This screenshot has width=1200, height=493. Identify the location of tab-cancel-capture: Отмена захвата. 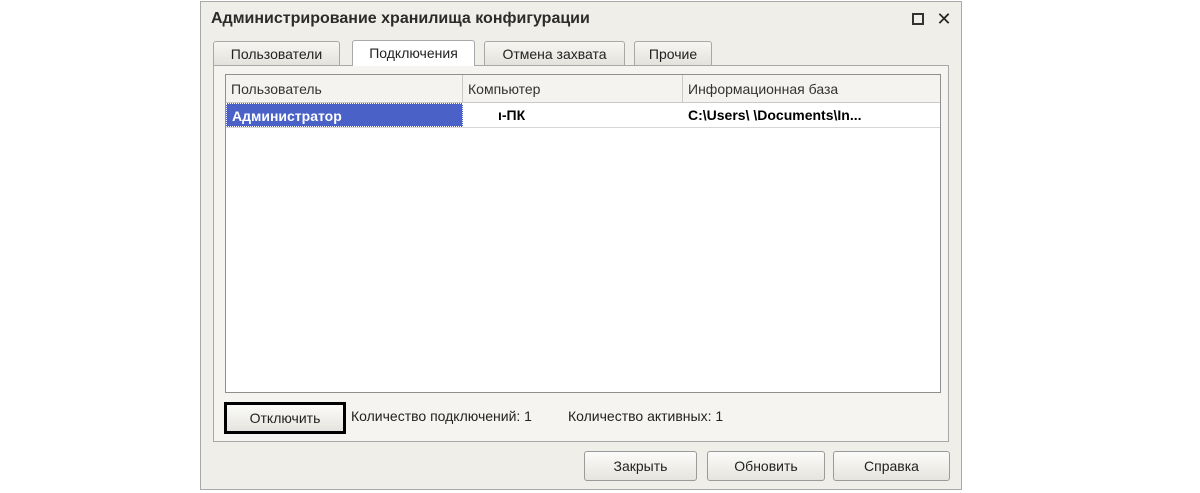
(554, 53).